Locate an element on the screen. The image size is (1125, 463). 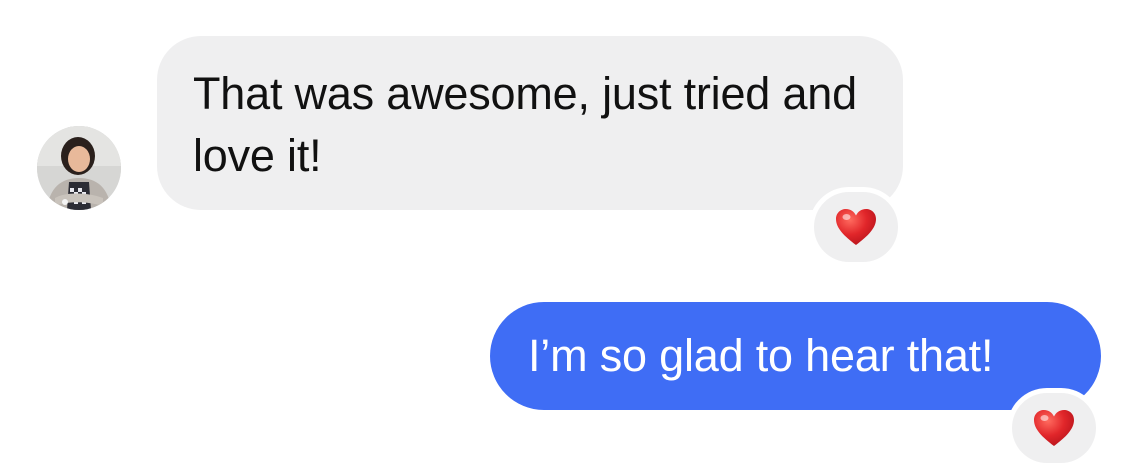
incoming-message-reaction is located at coordinates (856, 227).